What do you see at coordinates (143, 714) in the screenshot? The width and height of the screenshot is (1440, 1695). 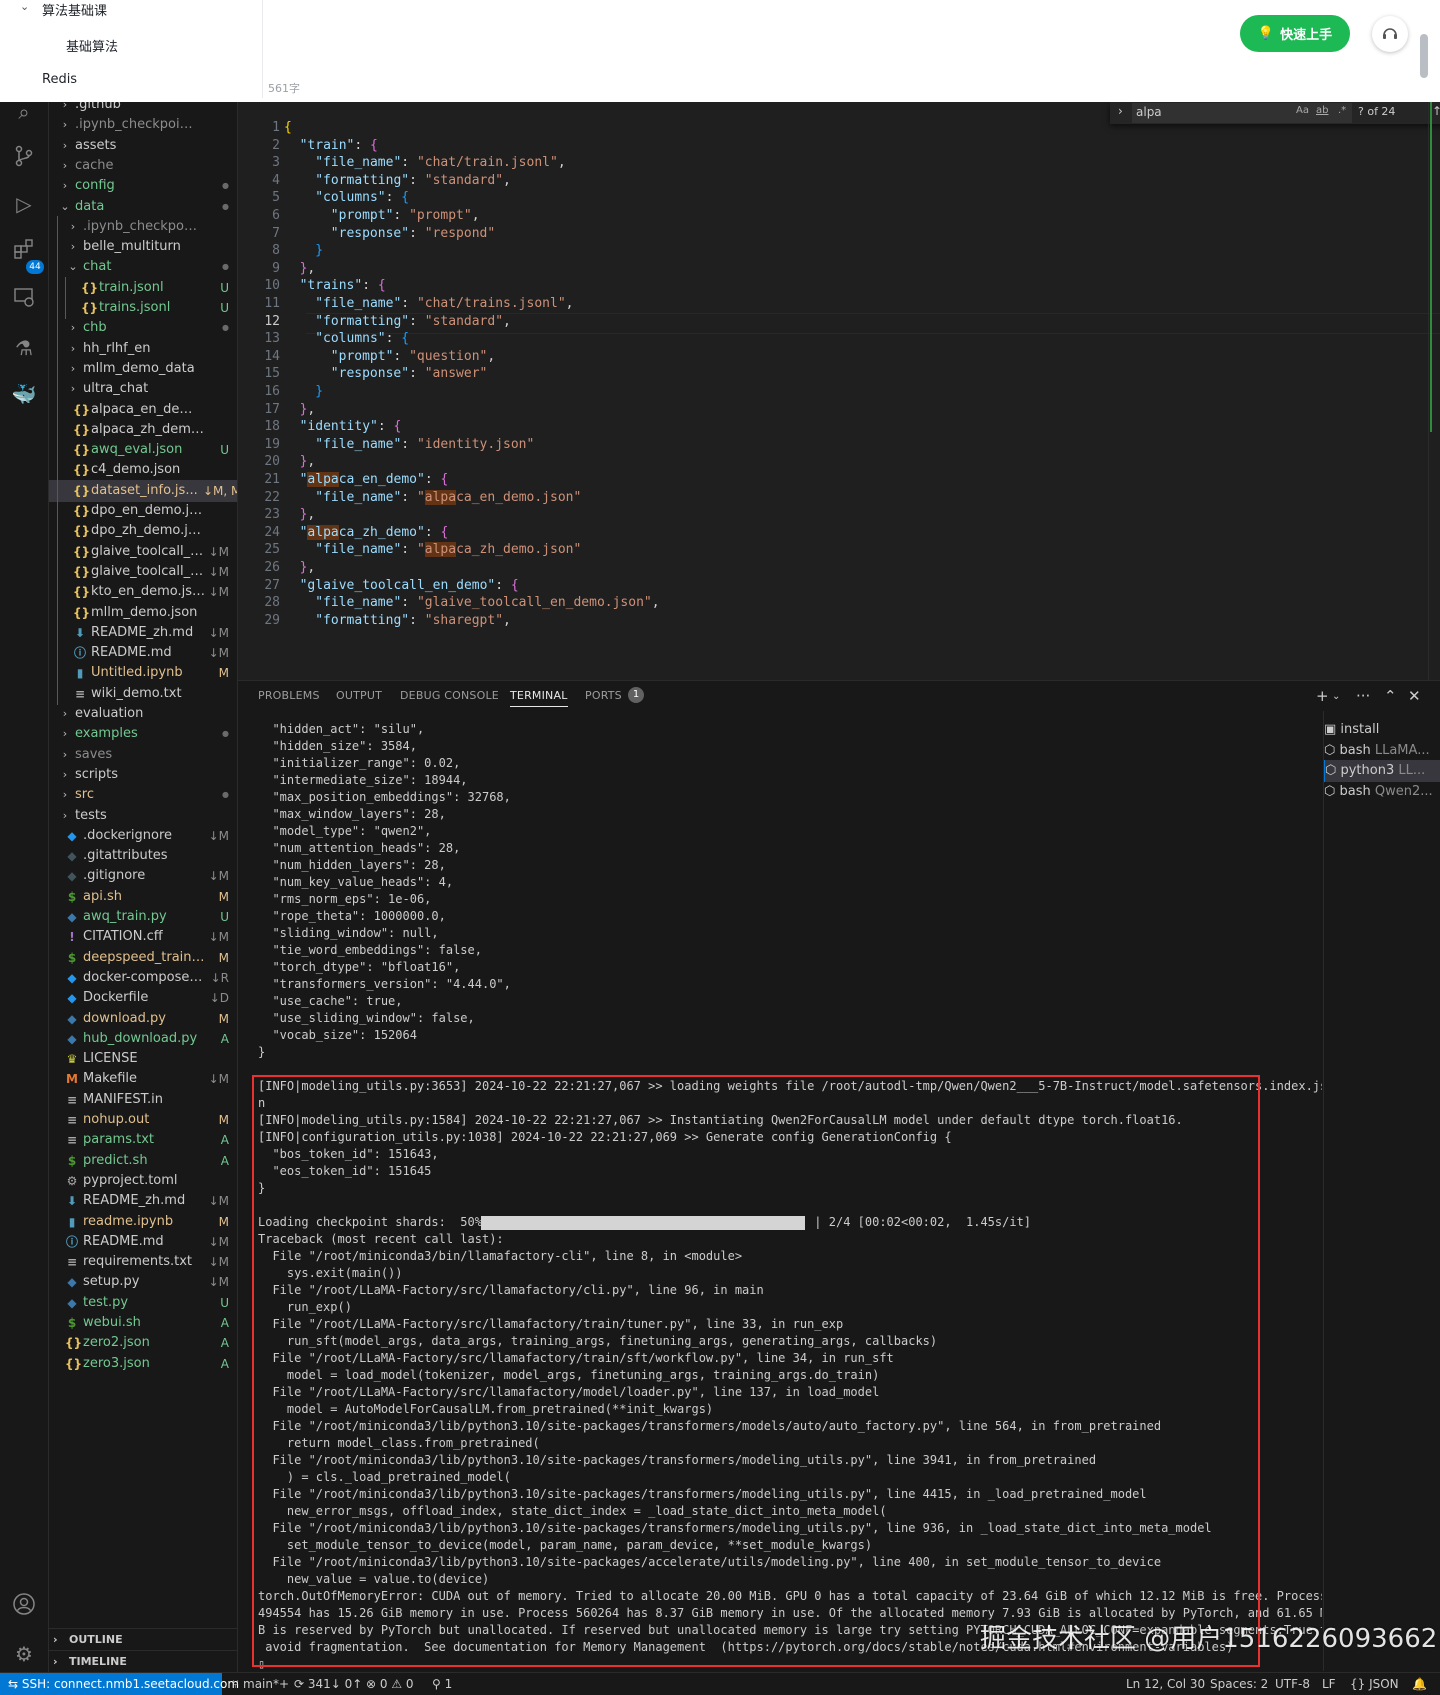 I see `folder-item: › evaluation` at bounding box center [143, 714].